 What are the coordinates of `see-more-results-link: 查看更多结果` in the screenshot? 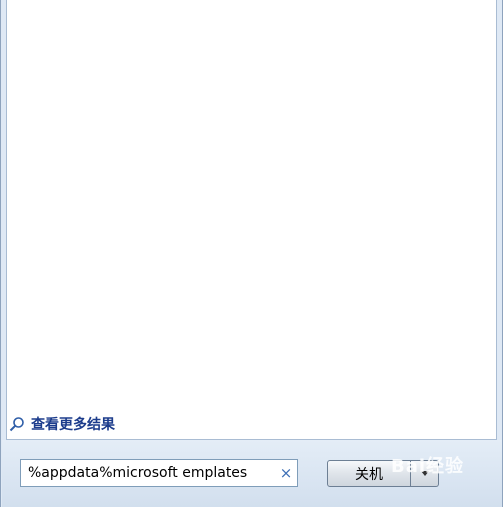 It's located at (62, 424).